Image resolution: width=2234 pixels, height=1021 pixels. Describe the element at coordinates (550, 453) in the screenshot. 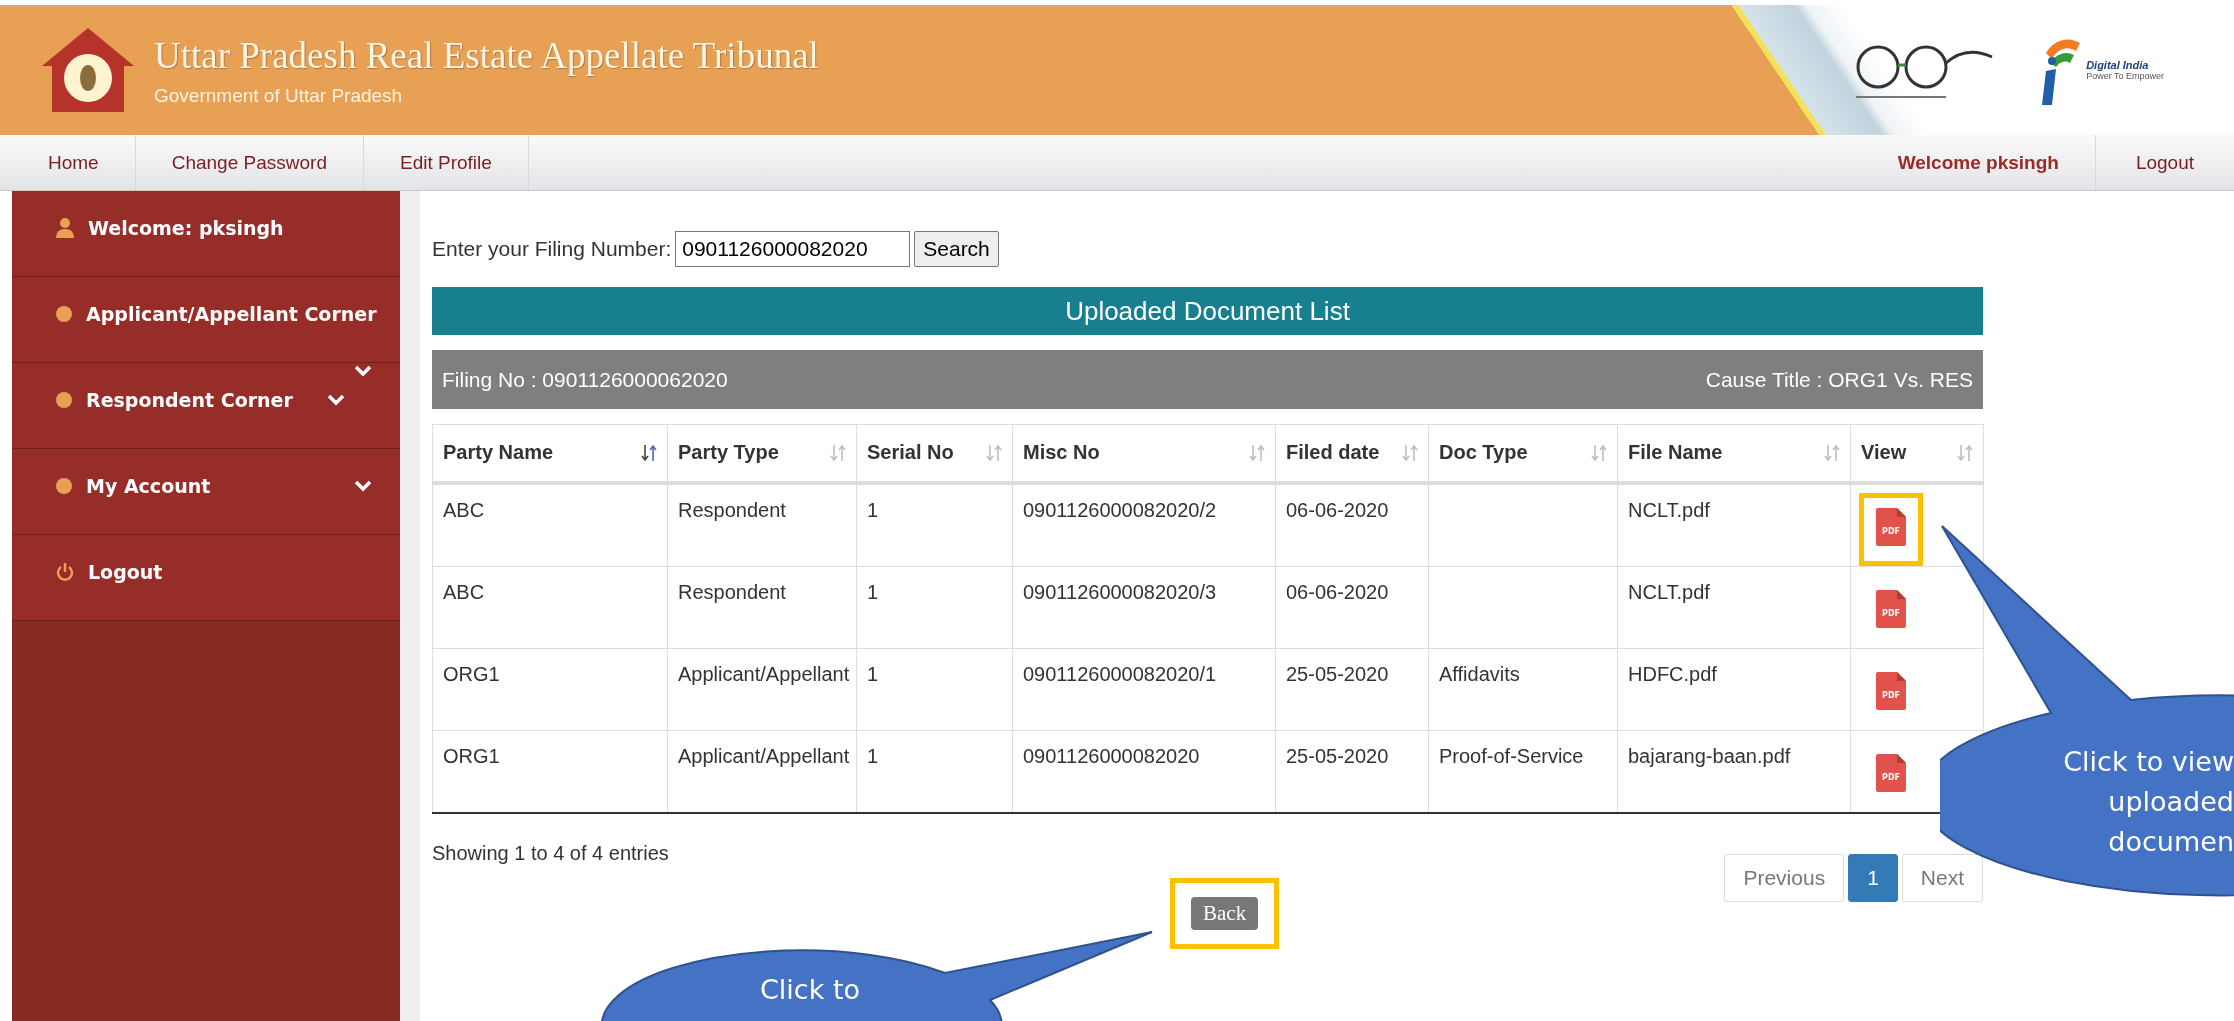

I see `column-header: Party Name` at that location.